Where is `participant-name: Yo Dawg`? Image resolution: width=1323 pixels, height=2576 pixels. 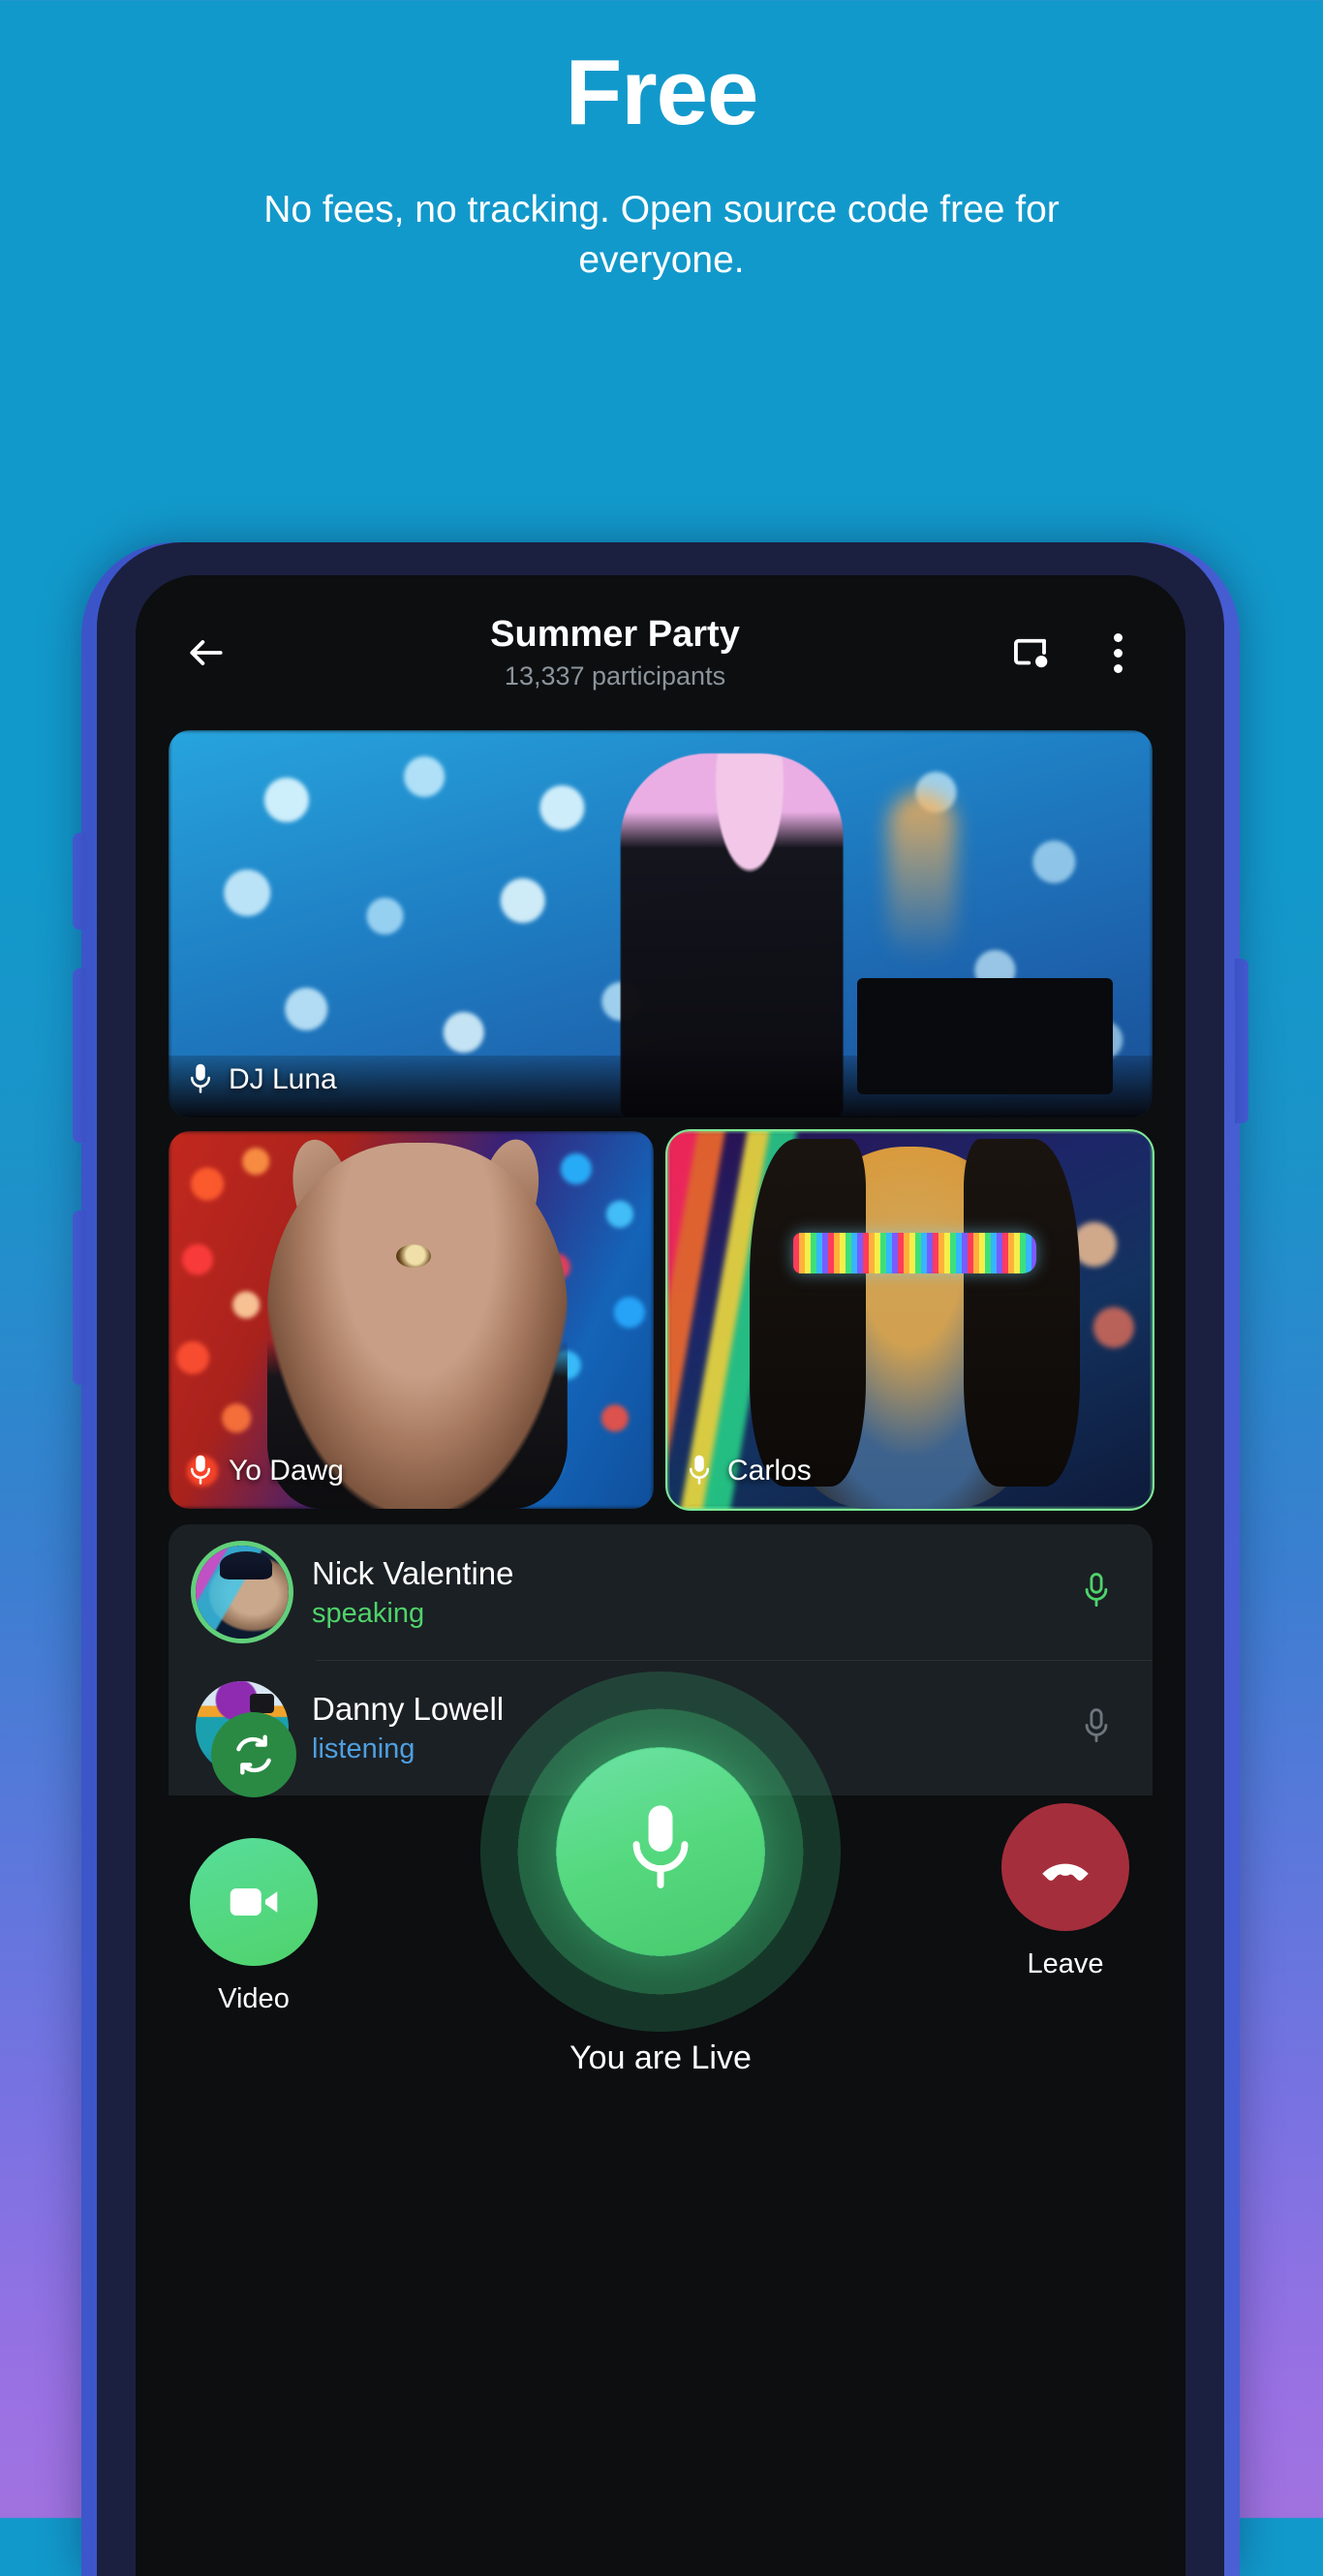 participant-name: Yo Dawg is located at coordinates (287, 1471).